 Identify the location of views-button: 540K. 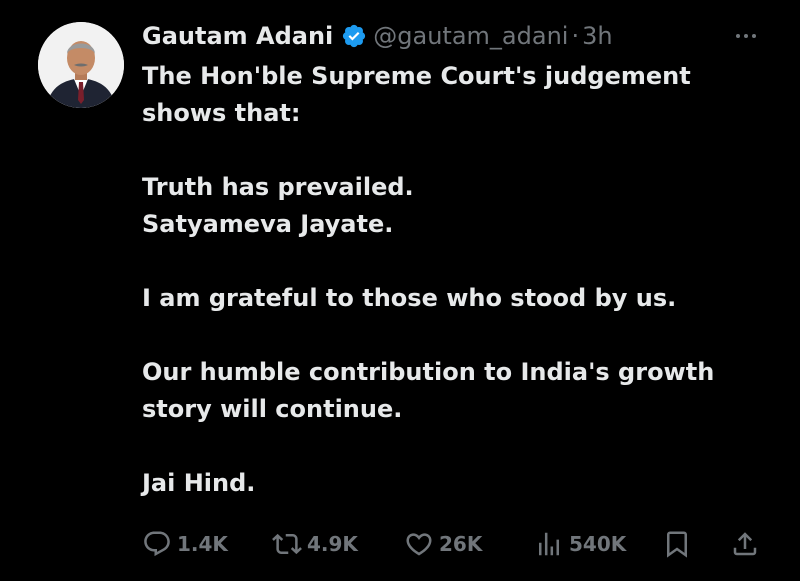
(580, 544).